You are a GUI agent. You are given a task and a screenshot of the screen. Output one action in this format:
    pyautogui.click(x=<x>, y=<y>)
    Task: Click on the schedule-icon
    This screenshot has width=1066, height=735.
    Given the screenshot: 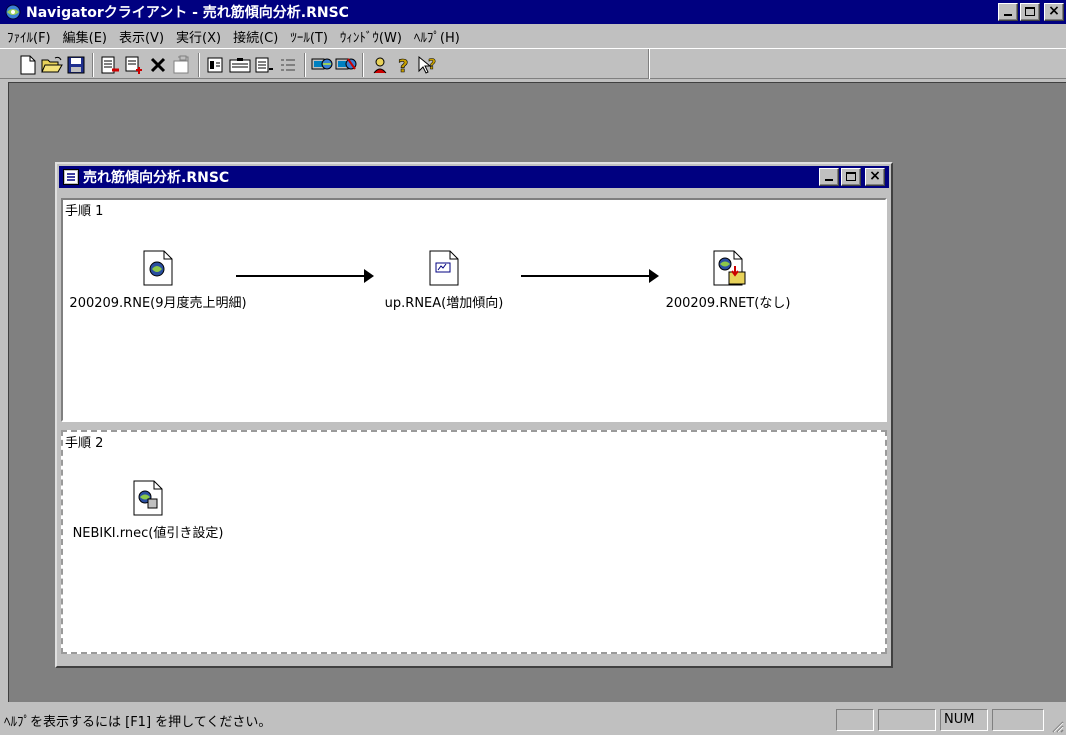 What is the action you would take?
    pyautogui.click(x=264, y=64)
    